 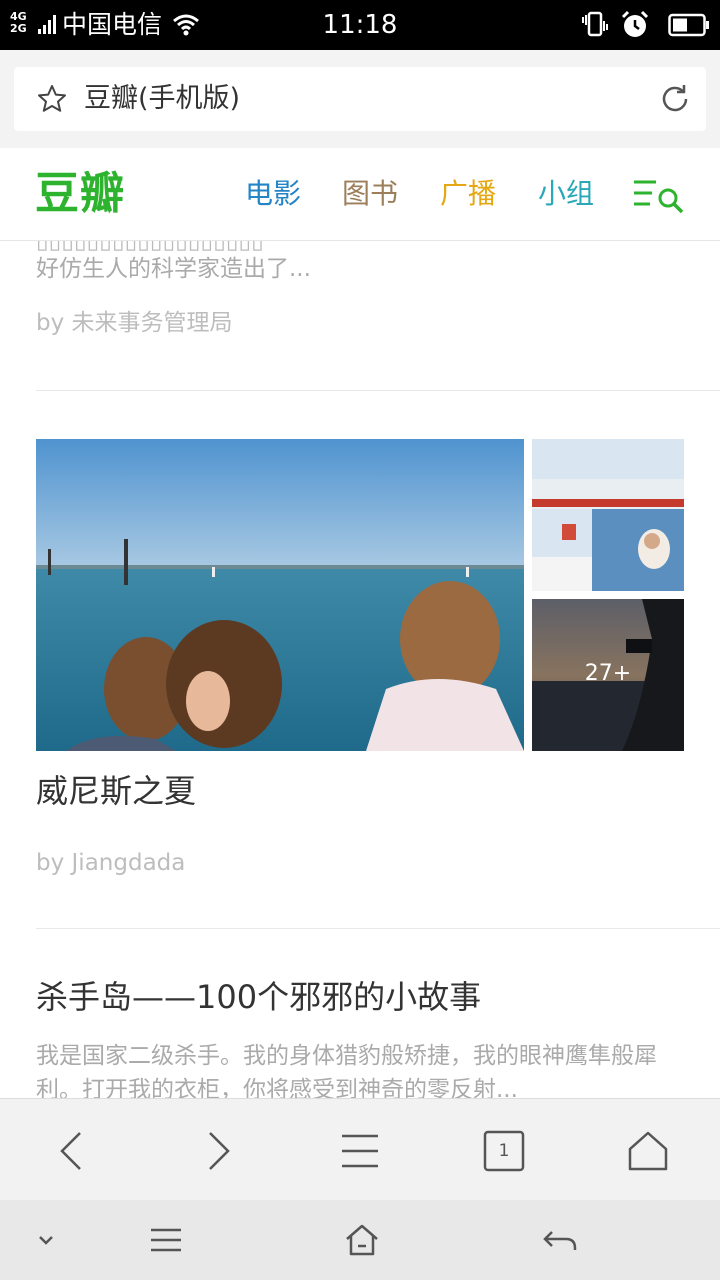 I want to click on nav-book: 图书, so click(x=370, y=194).